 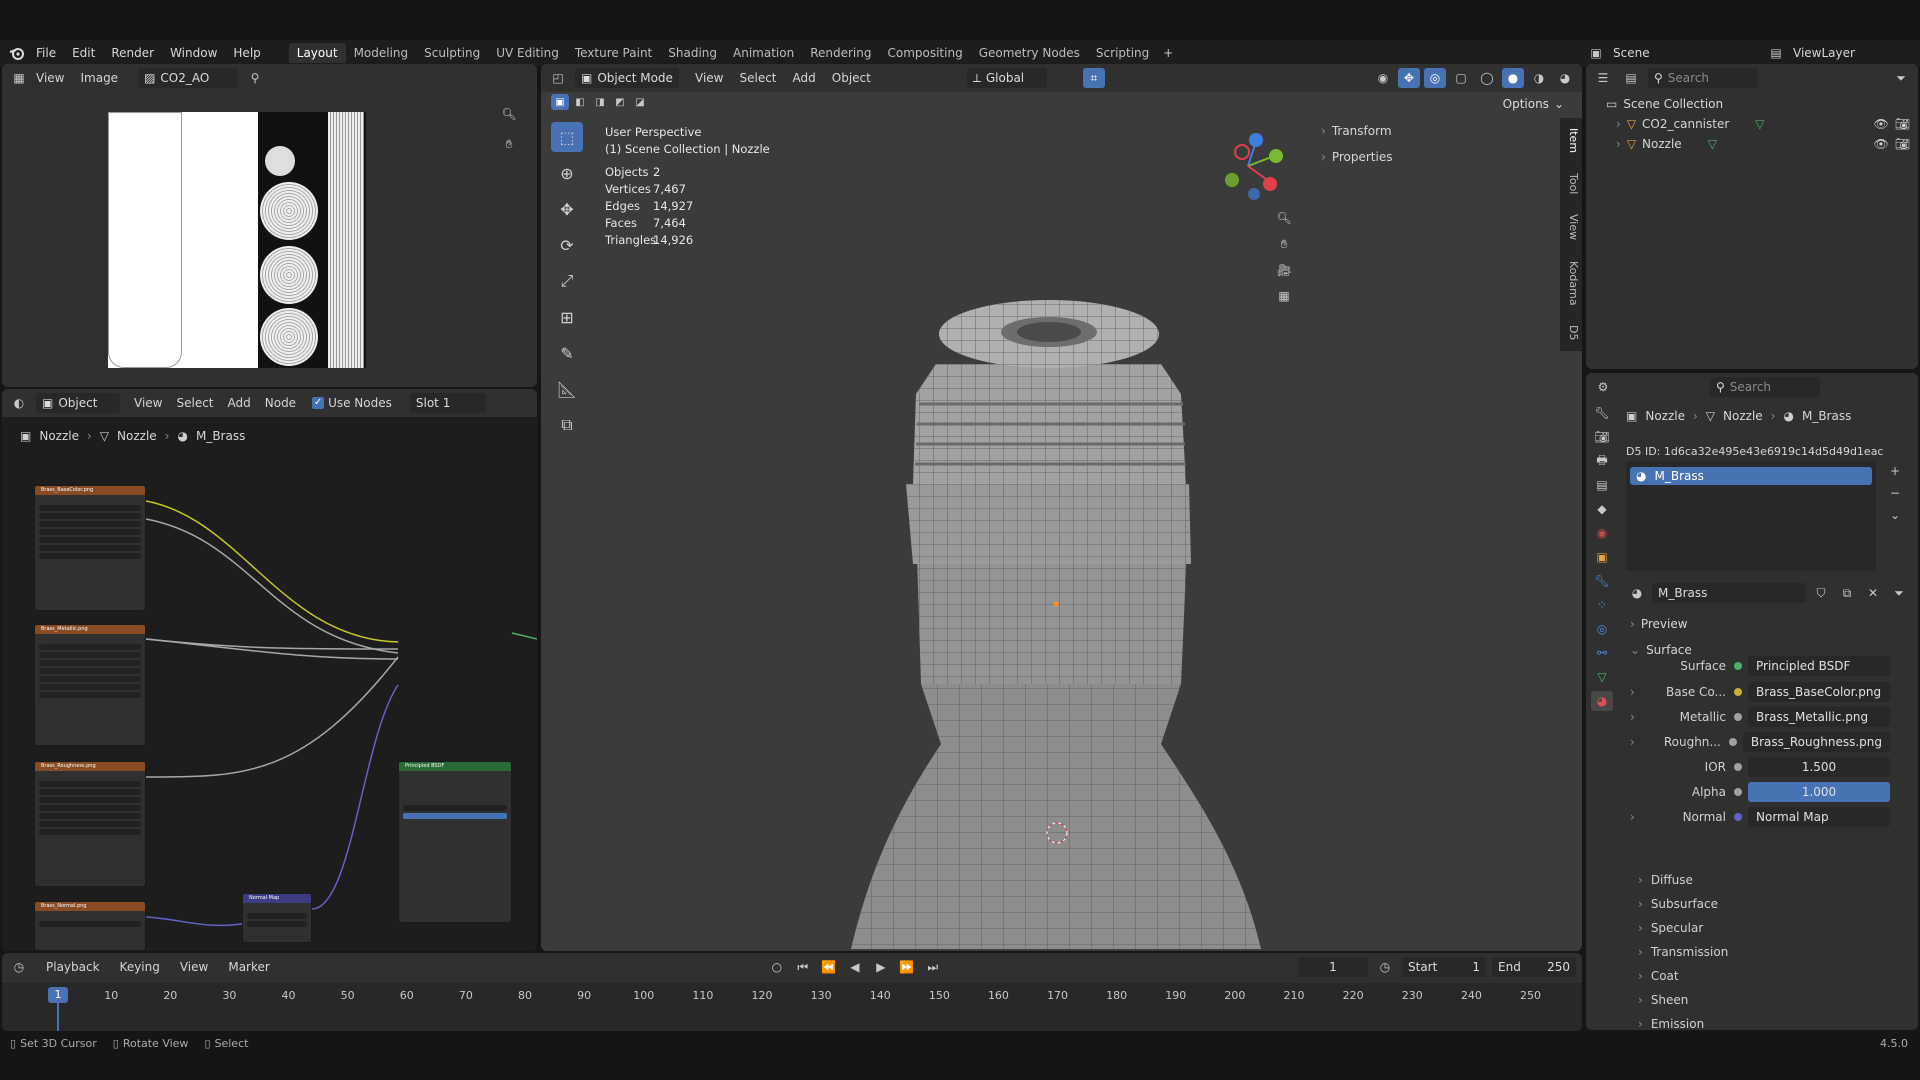 What do you see at coordinates (509, 144) in the screenshot?
I see `pan-hand-icon: ✋︎` at bounding box center [509, 144].